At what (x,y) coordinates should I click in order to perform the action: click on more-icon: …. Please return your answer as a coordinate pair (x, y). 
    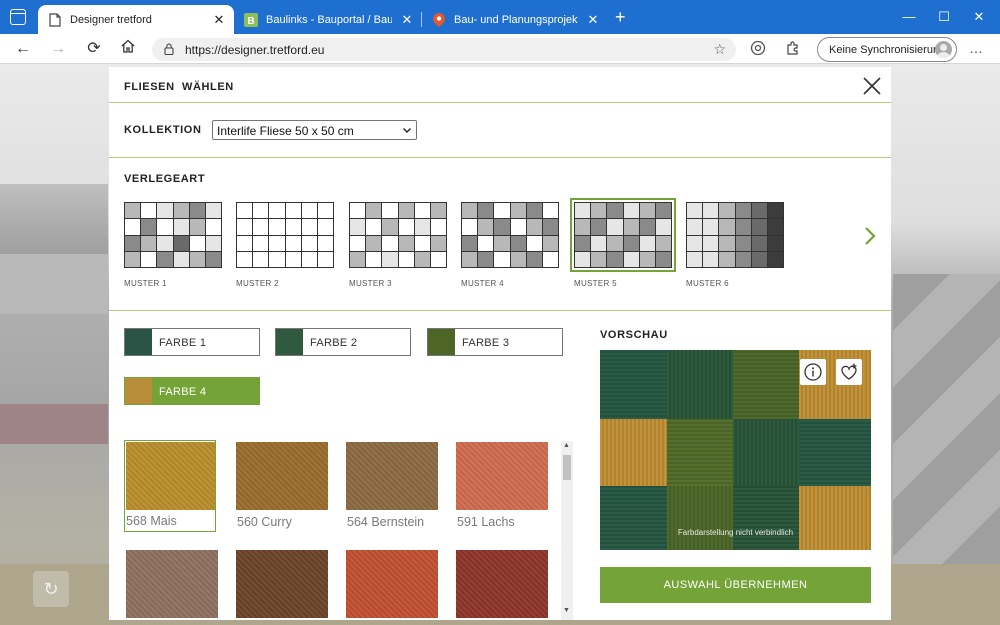
    Looking at the image, I should click on (976, 48).